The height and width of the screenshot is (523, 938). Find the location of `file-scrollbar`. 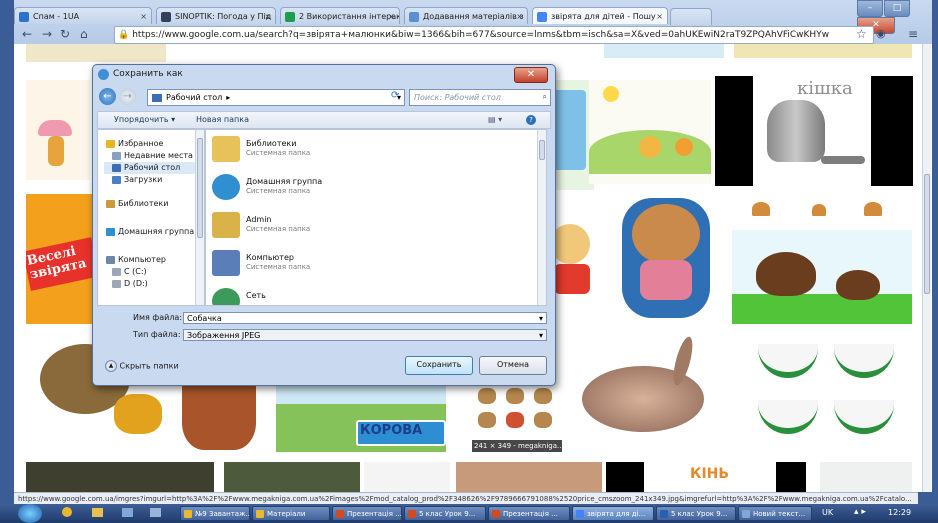

file-scrollbar is located at coordinates (541, 217).